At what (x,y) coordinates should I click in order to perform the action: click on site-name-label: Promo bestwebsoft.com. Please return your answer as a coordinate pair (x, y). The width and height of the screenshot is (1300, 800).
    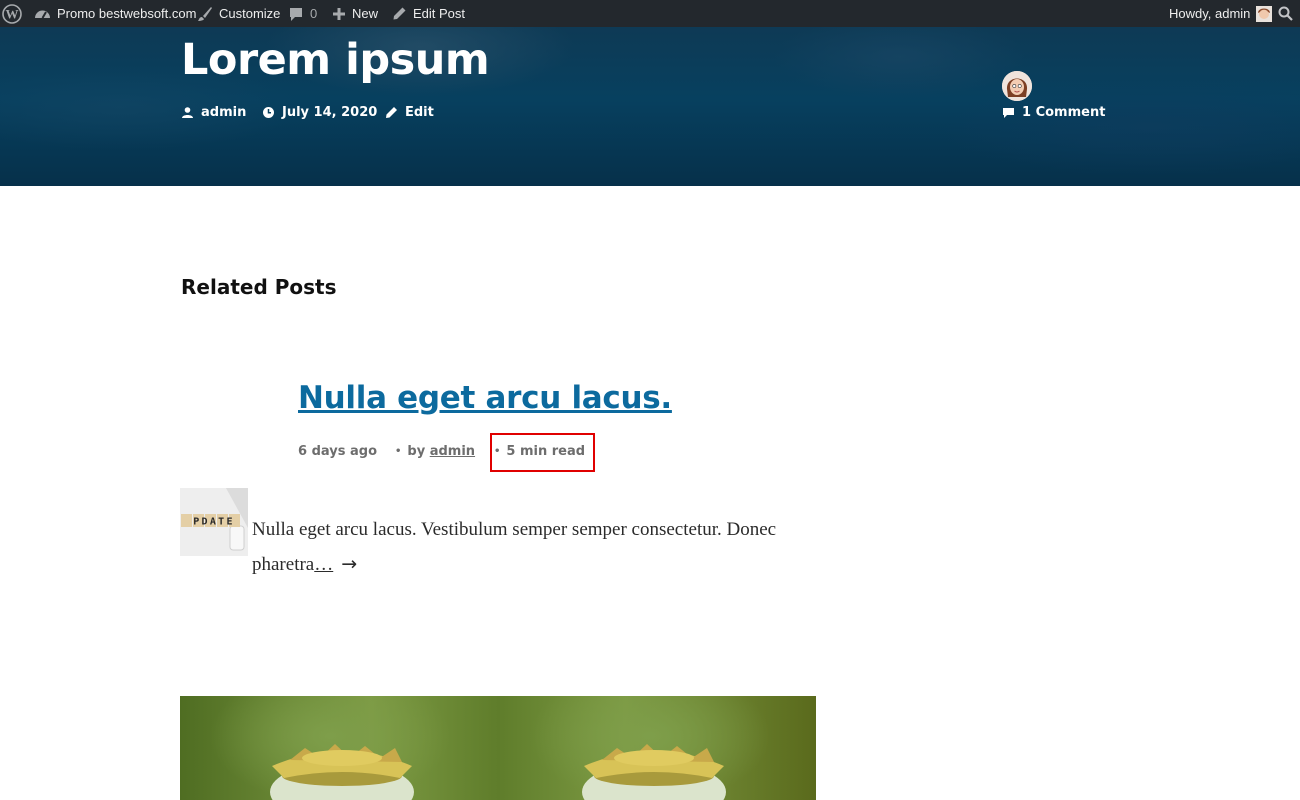
    Looking at the image, I should click on (127, 13).